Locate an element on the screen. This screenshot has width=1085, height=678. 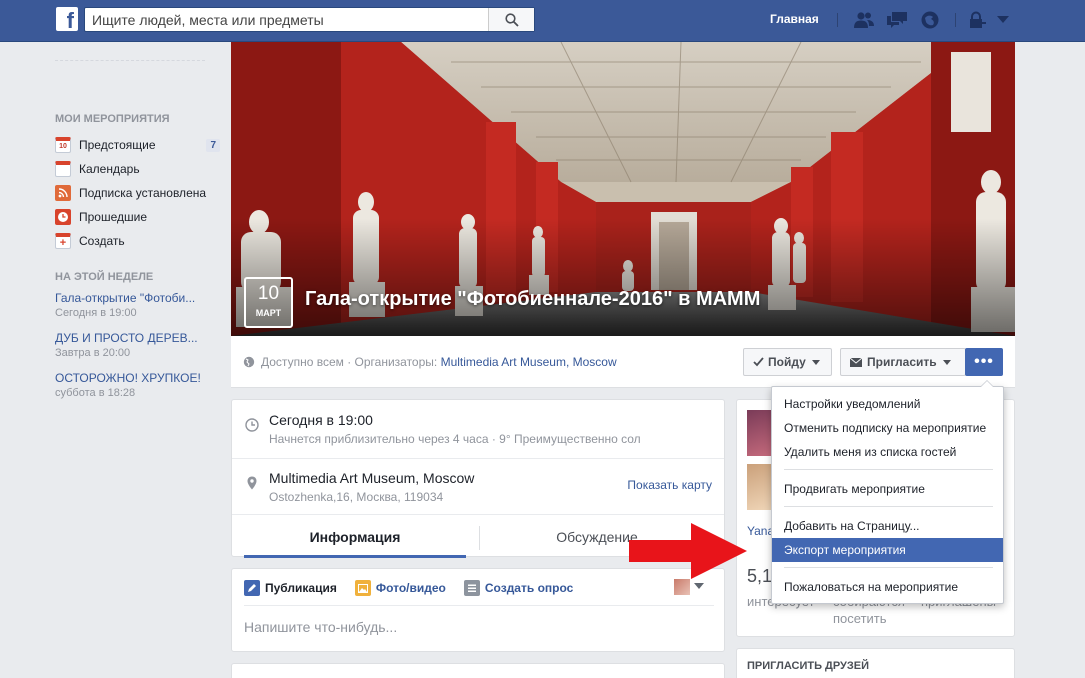
invite-button: Пригласить is located at coordinates (903, 362).